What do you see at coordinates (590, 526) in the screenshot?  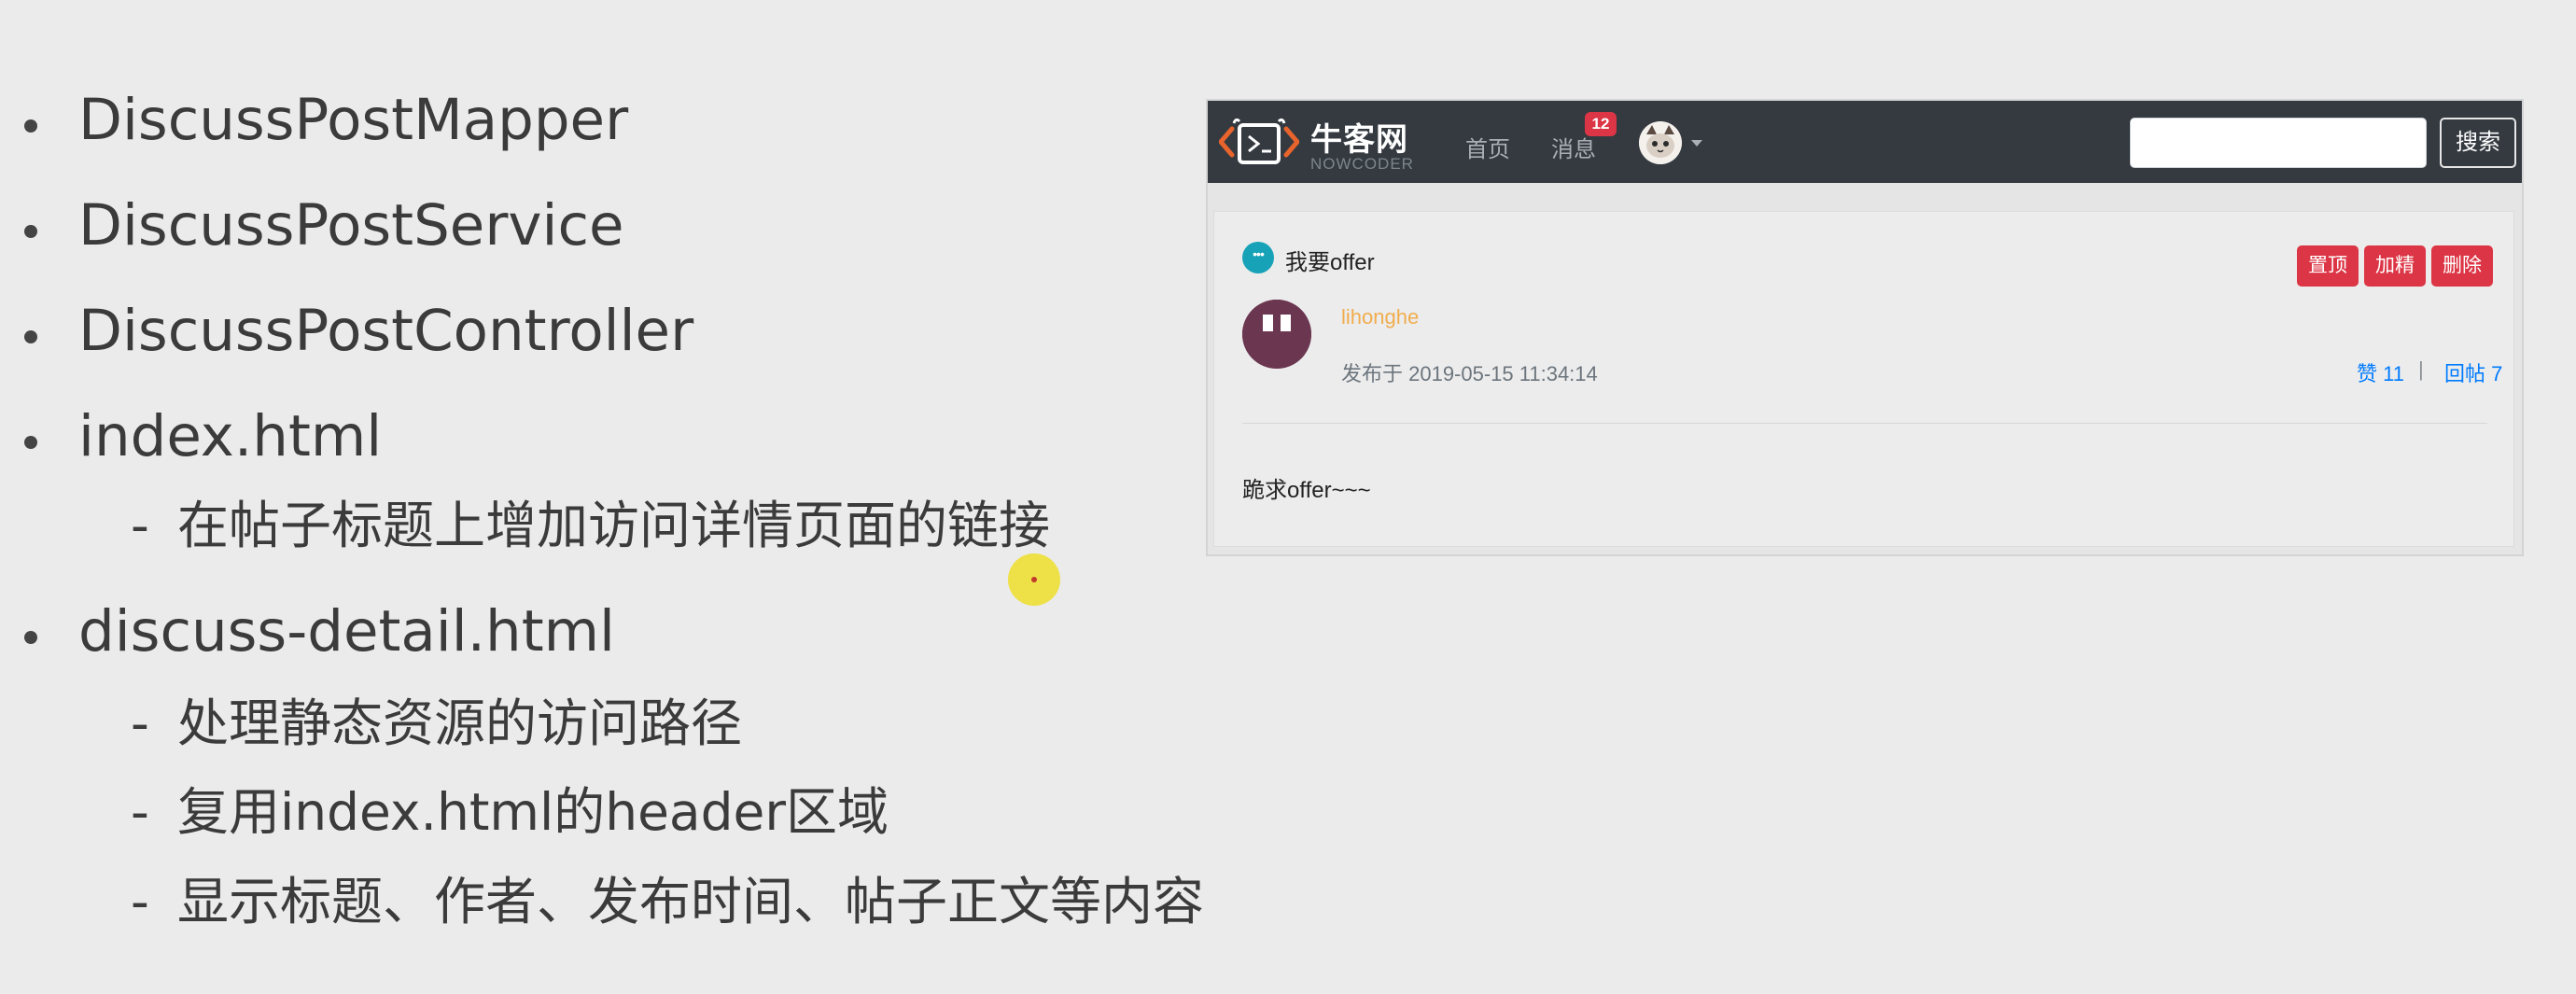 I see `sub-bullet-index-link: - 在帖子标题上增加访问详情页面的链接` at bounding box center [590, 526].